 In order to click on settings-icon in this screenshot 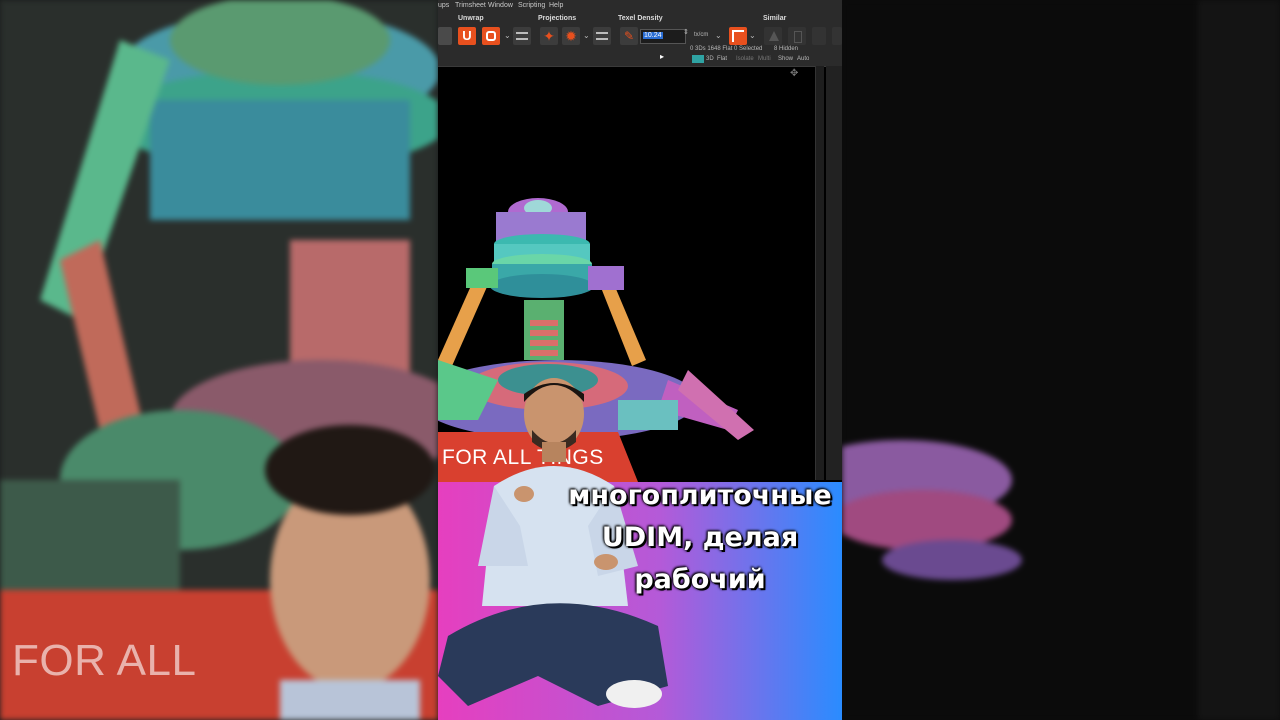, I will do `click(445, 36)`.